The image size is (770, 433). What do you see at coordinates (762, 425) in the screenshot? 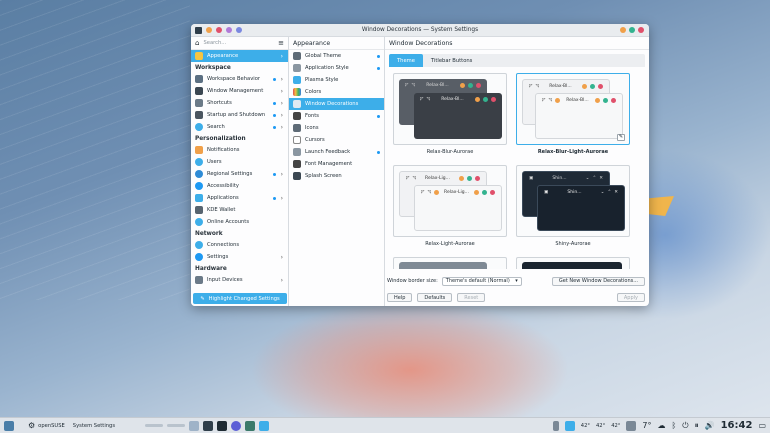
I see `show-desktop-icon: ▭` at bounding box center [762, 425].